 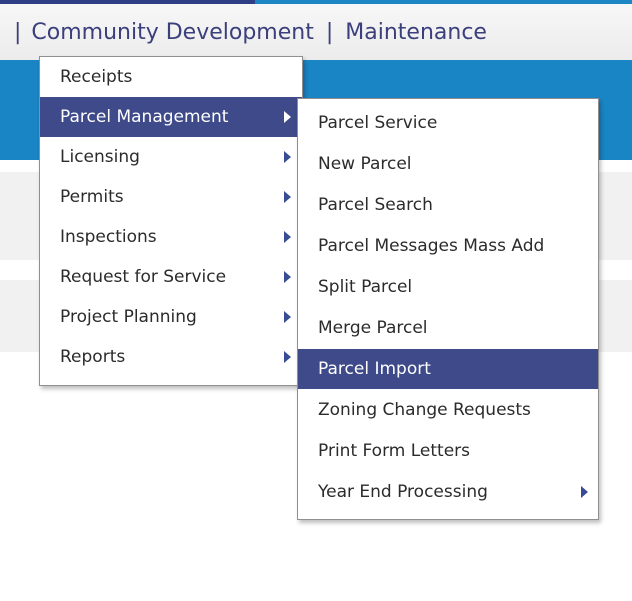 I want to click on menu-item-label: Permits, so click(x=92, y=197).